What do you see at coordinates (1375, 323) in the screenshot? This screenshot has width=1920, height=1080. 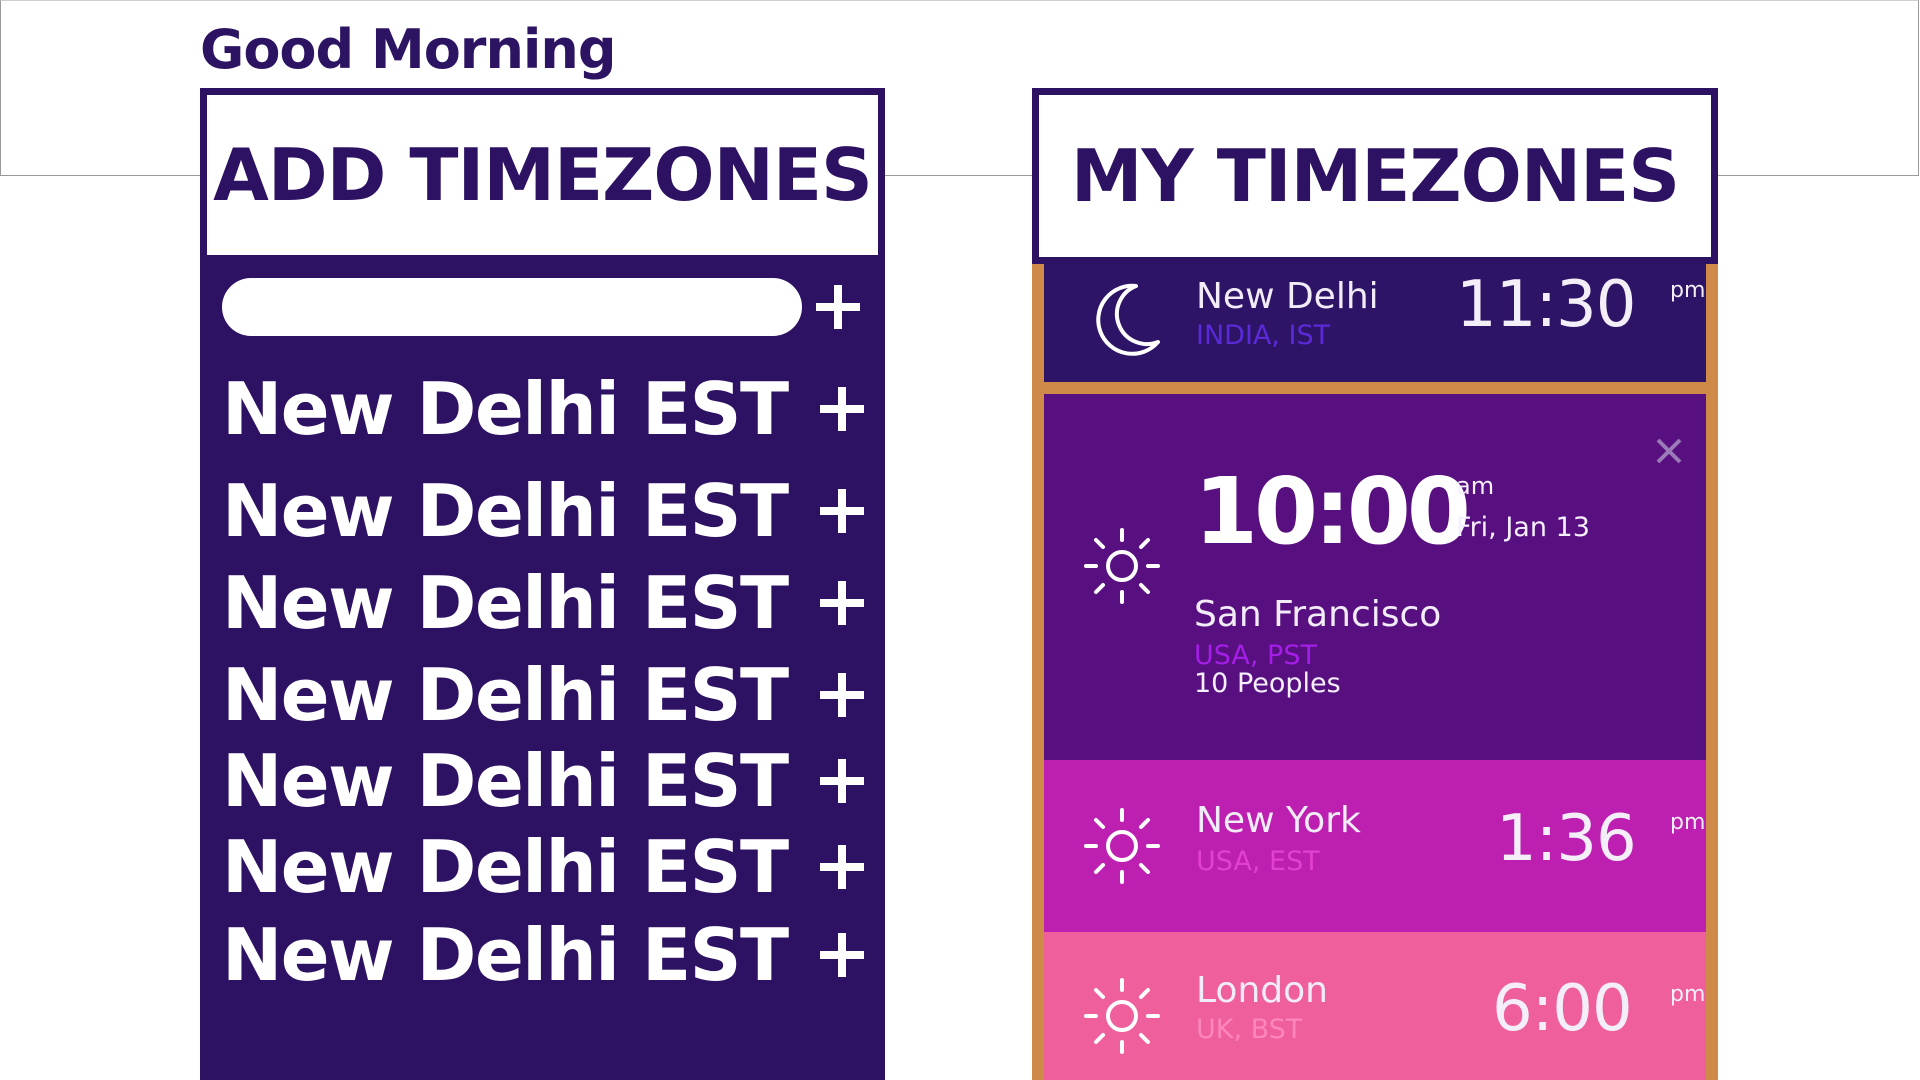 I see `timezone-card-new-delhi: New Delhi INDIA, IST 11:30 pm` at bounding box center [1375, 323].